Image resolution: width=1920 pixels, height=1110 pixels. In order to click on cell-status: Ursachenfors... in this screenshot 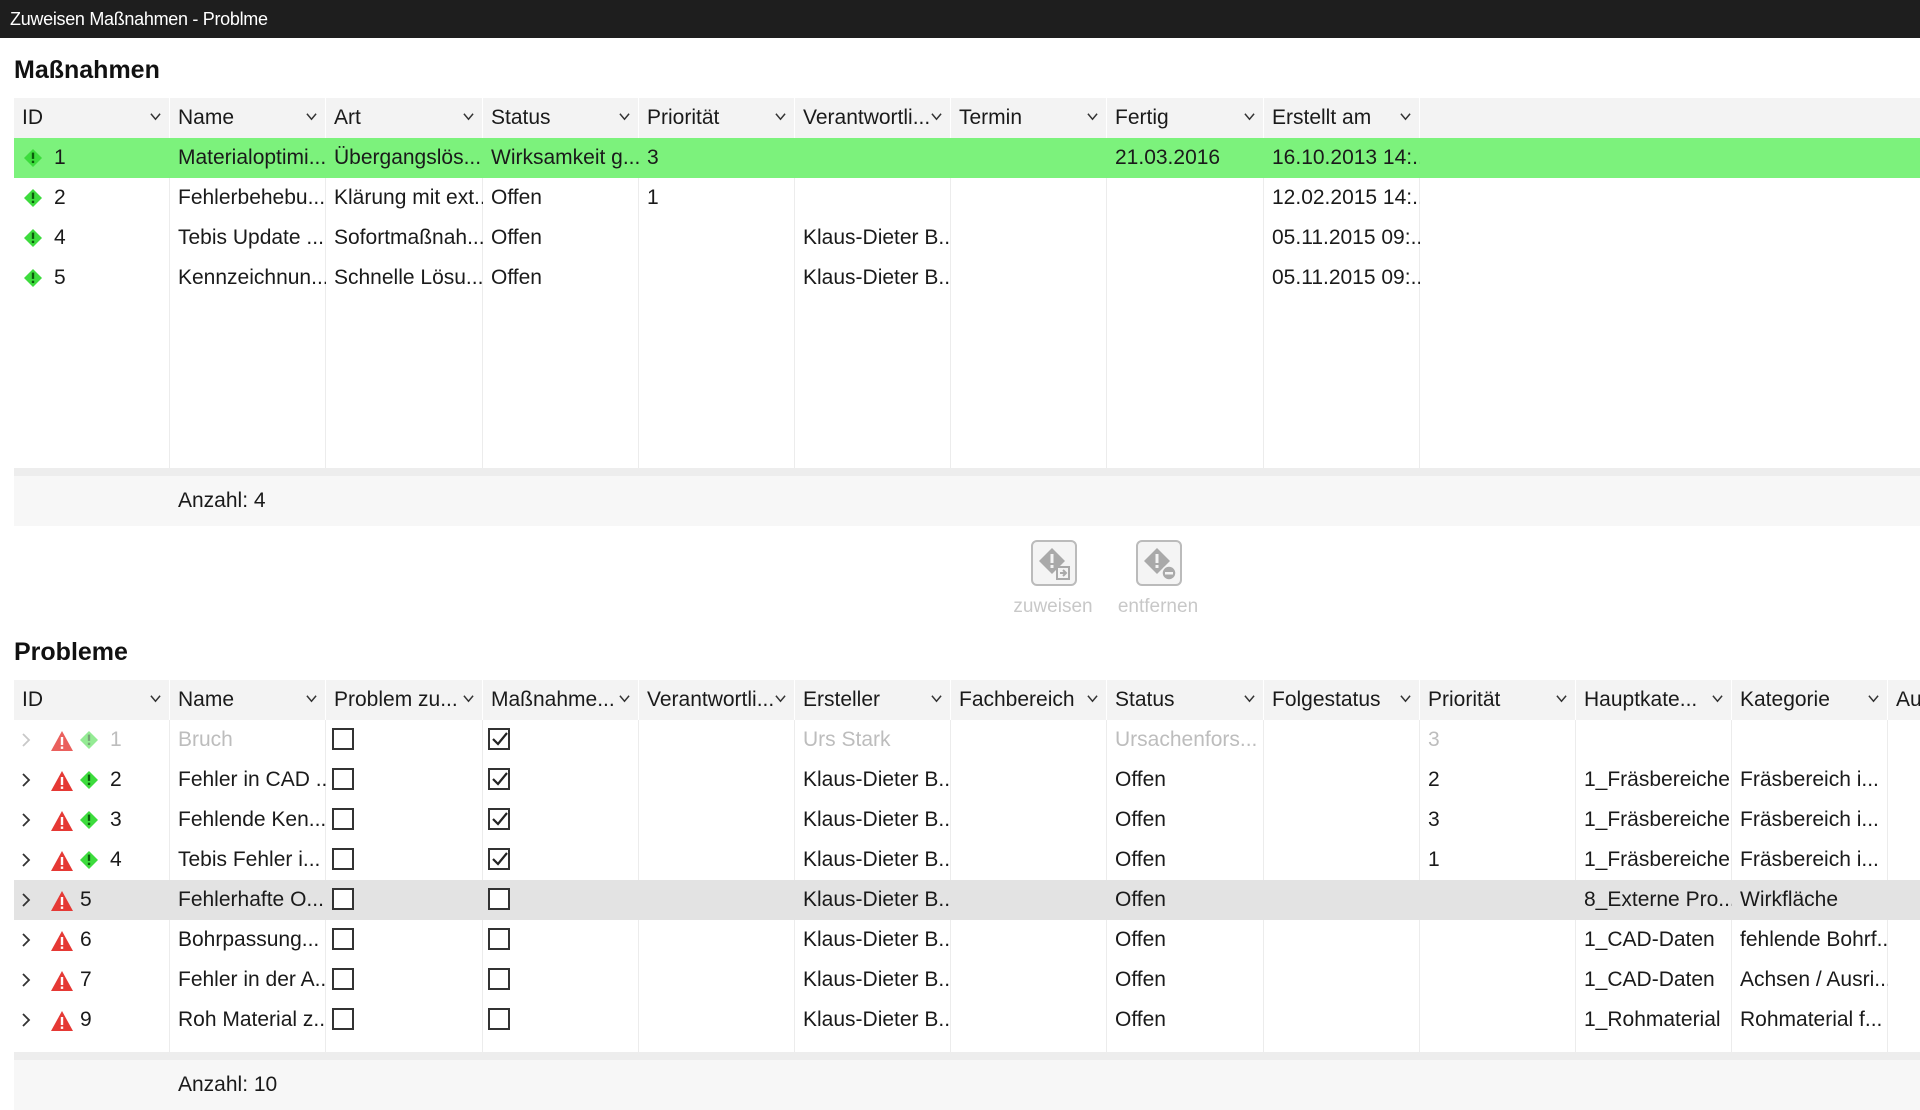, I will do `click(1186, 739)`.